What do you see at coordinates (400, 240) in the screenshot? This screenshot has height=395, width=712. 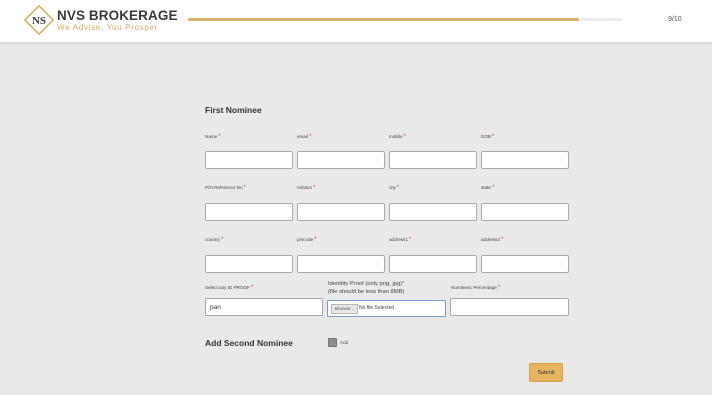 I see `address1-label: address1*` at bounding box center [400, 240].